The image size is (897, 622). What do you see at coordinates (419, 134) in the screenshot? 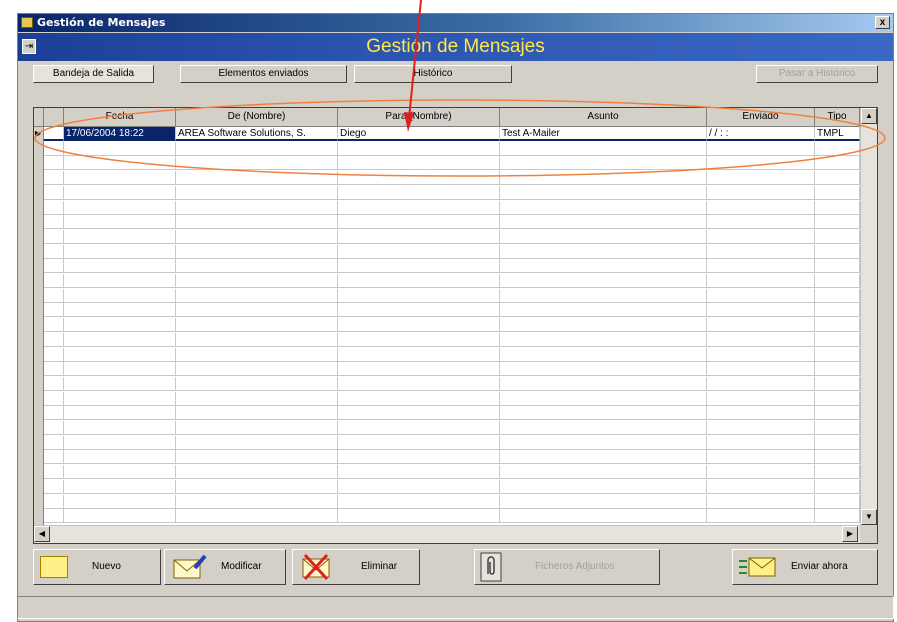
I see `cell-para: Diego` at bounding box center [419, 134].